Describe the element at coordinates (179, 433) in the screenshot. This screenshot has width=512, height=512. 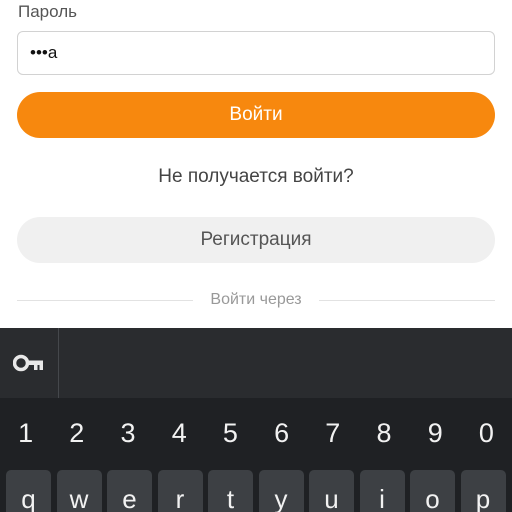
I see `key-4: 4` at that location.